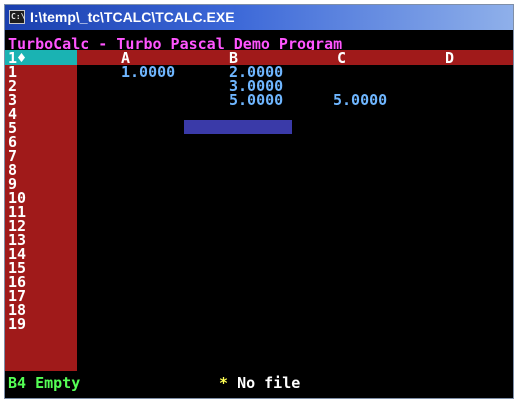  Describe the element at coordinates (449, 58) in the screenshot. I see `column-header-d: D` at that location.